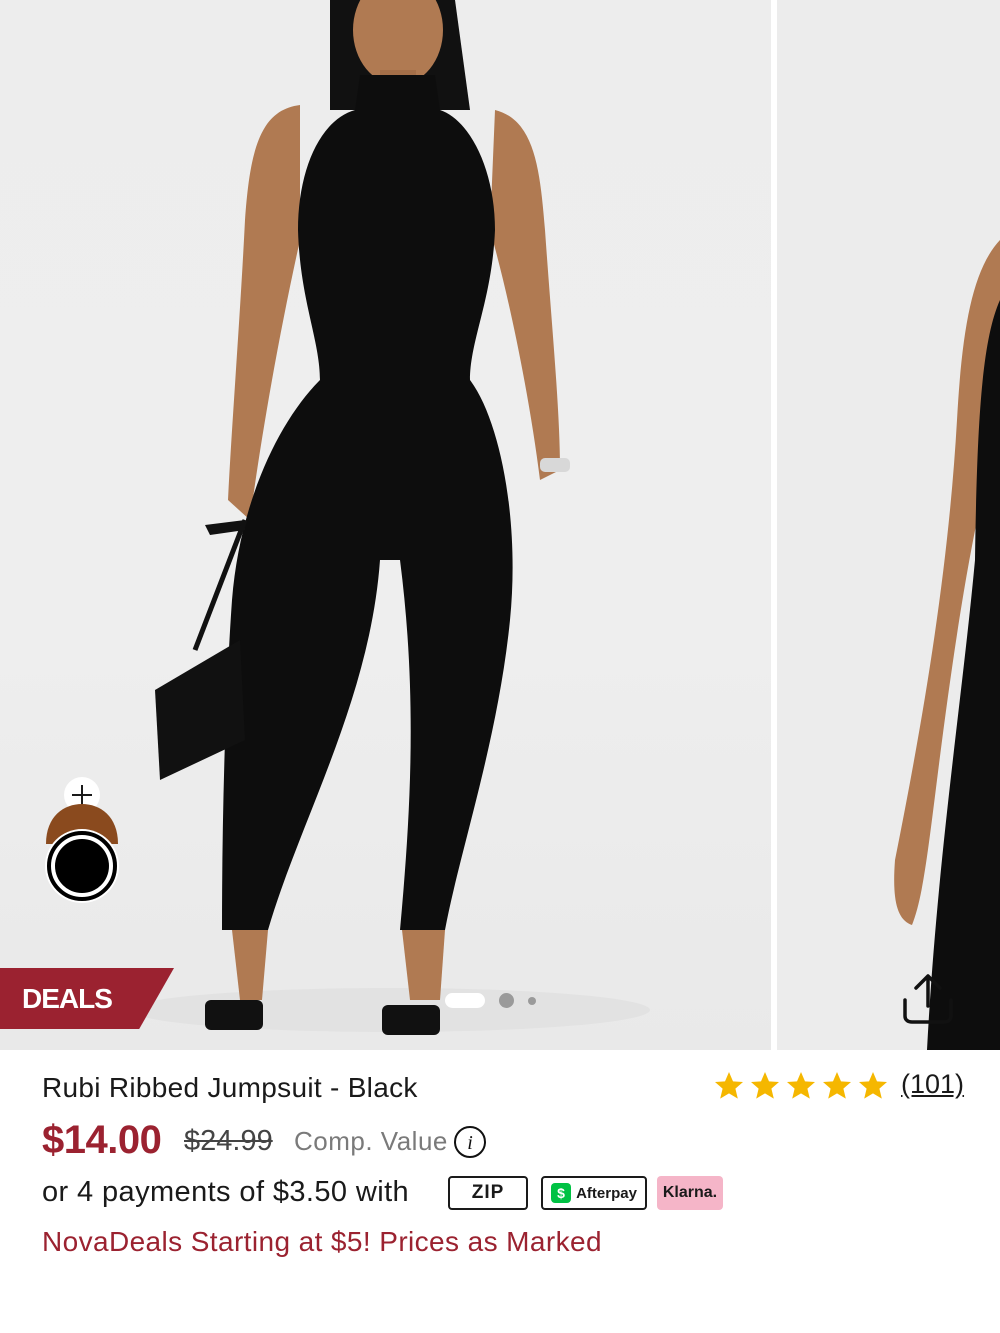 This screenshot has height=1333, width=1000. I want to click on afterpay-button: $ Afterpay, so click(594, 1193).